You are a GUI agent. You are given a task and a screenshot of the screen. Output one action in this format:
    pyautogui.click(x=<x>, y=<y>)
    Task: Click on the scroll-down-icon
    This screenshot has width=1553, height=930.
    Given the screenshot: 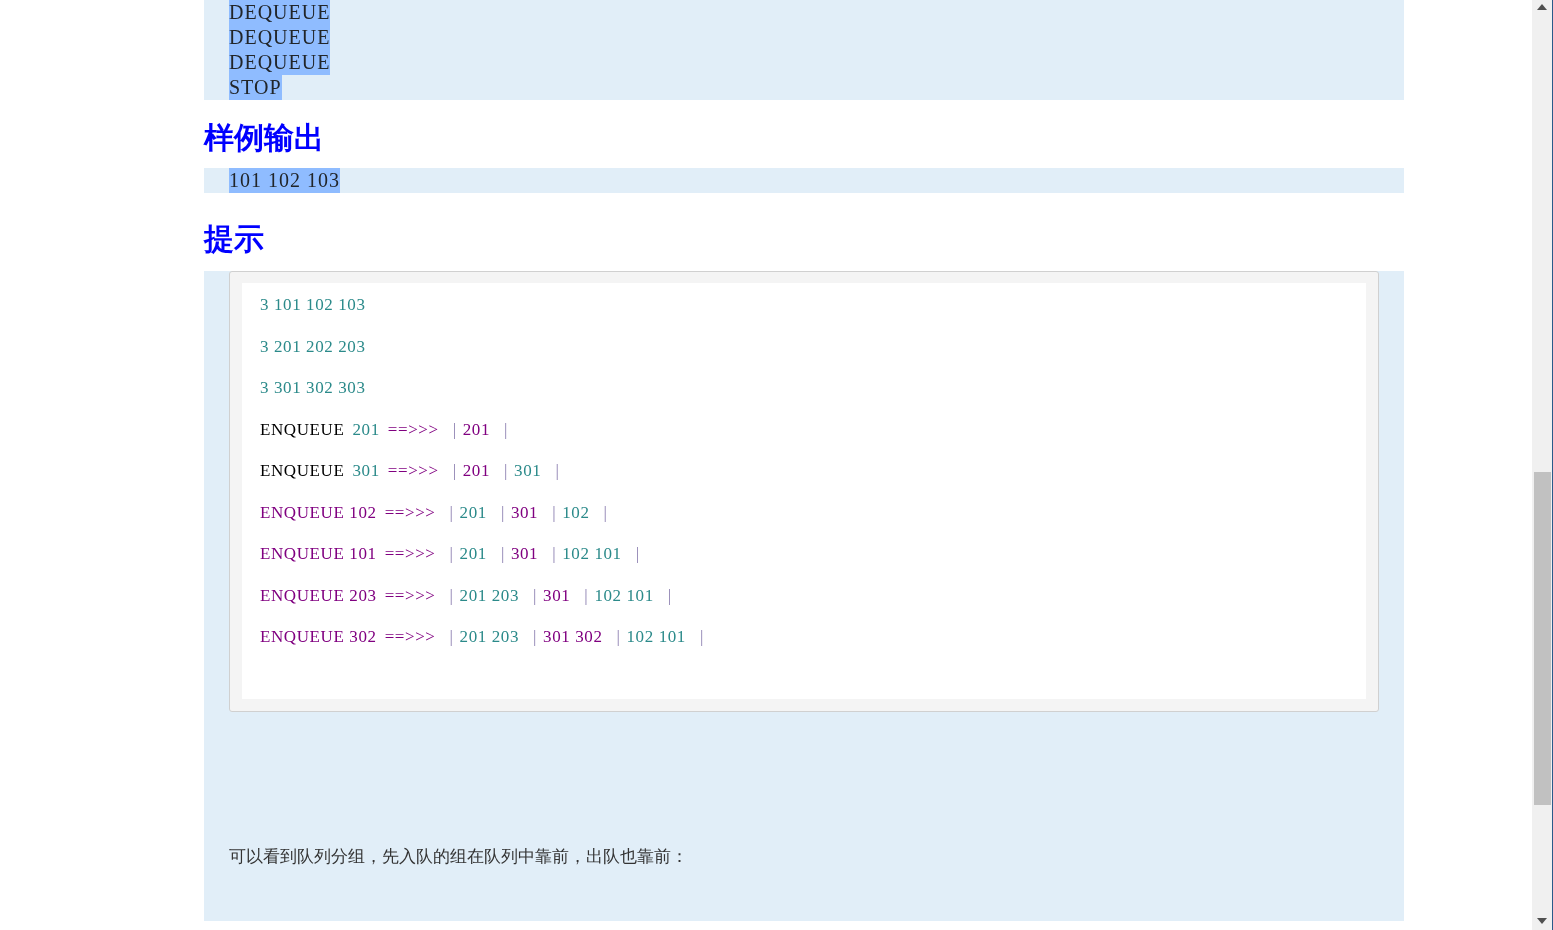 What is the action you would take?
    pyautogui.click(x=1542, y=921)
    